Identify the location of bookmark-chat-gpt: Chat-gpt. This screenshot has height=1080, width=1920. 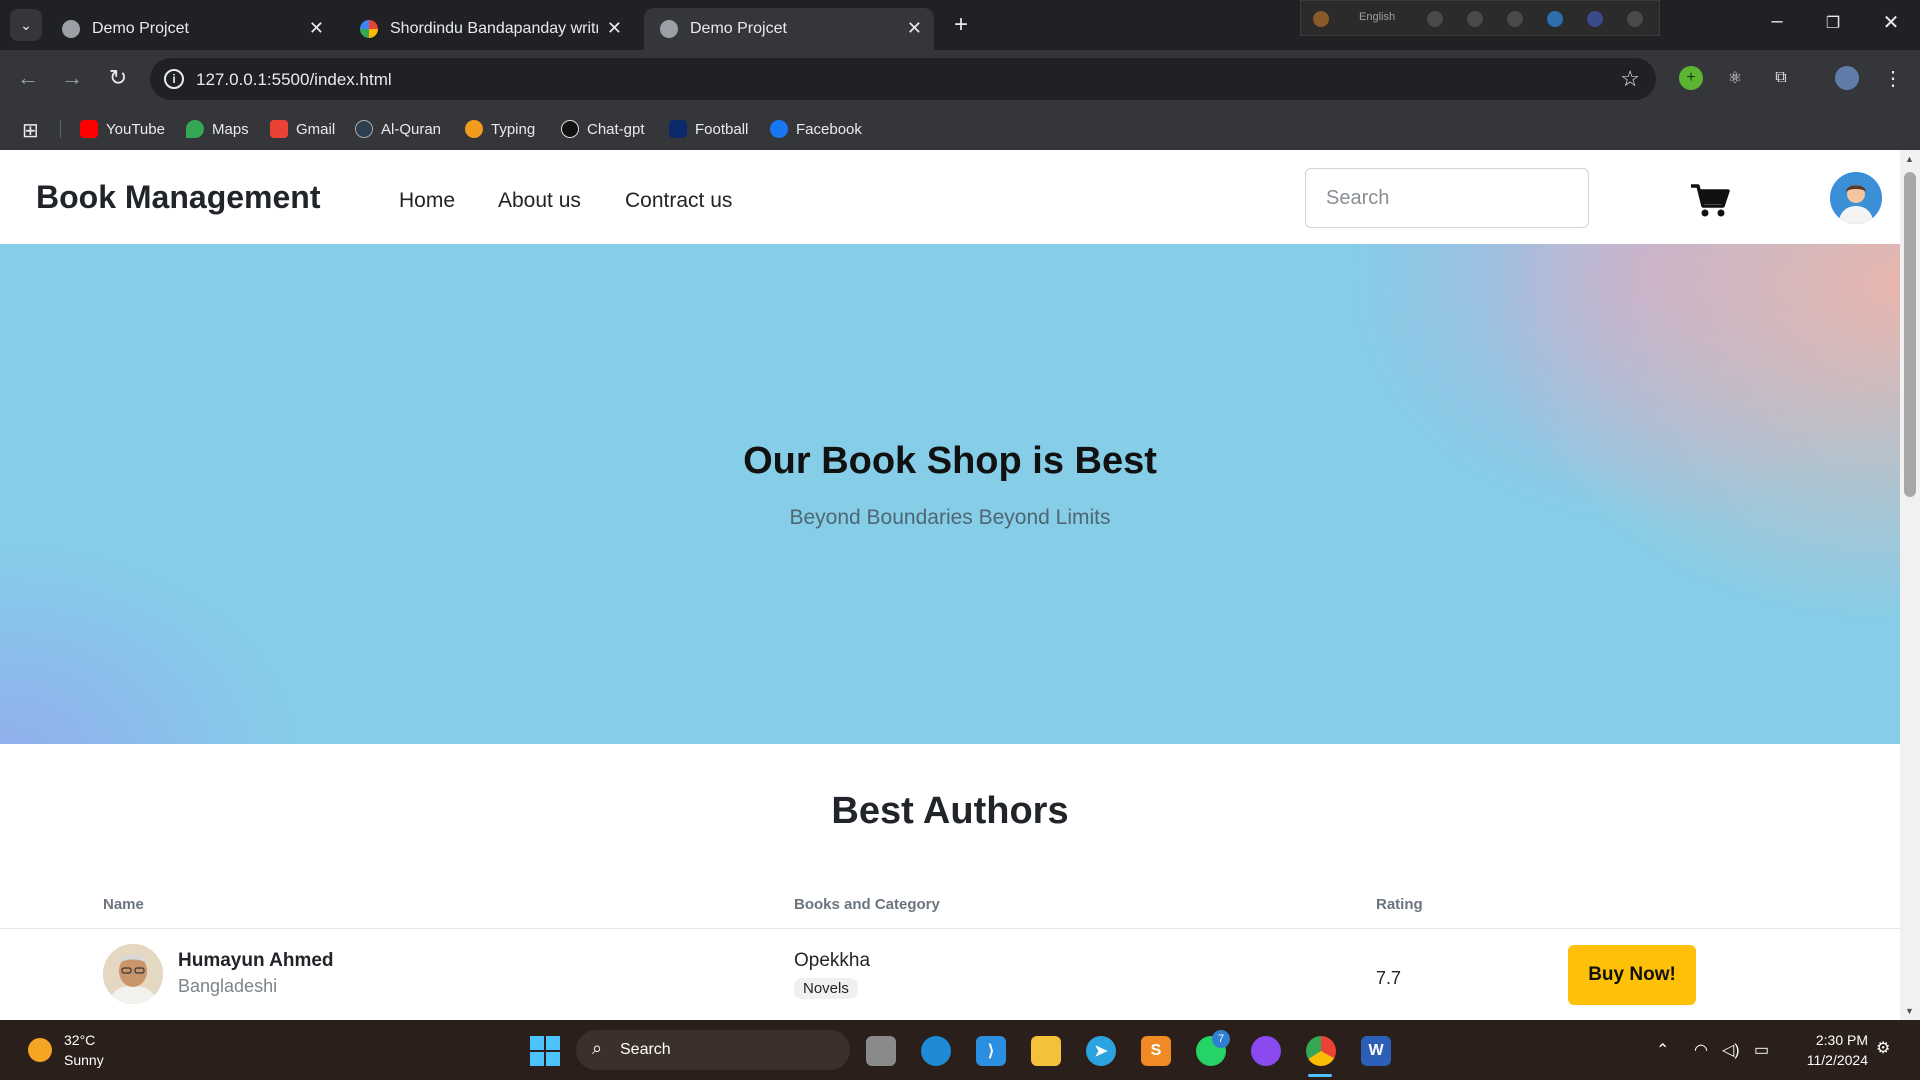
(603, 129).